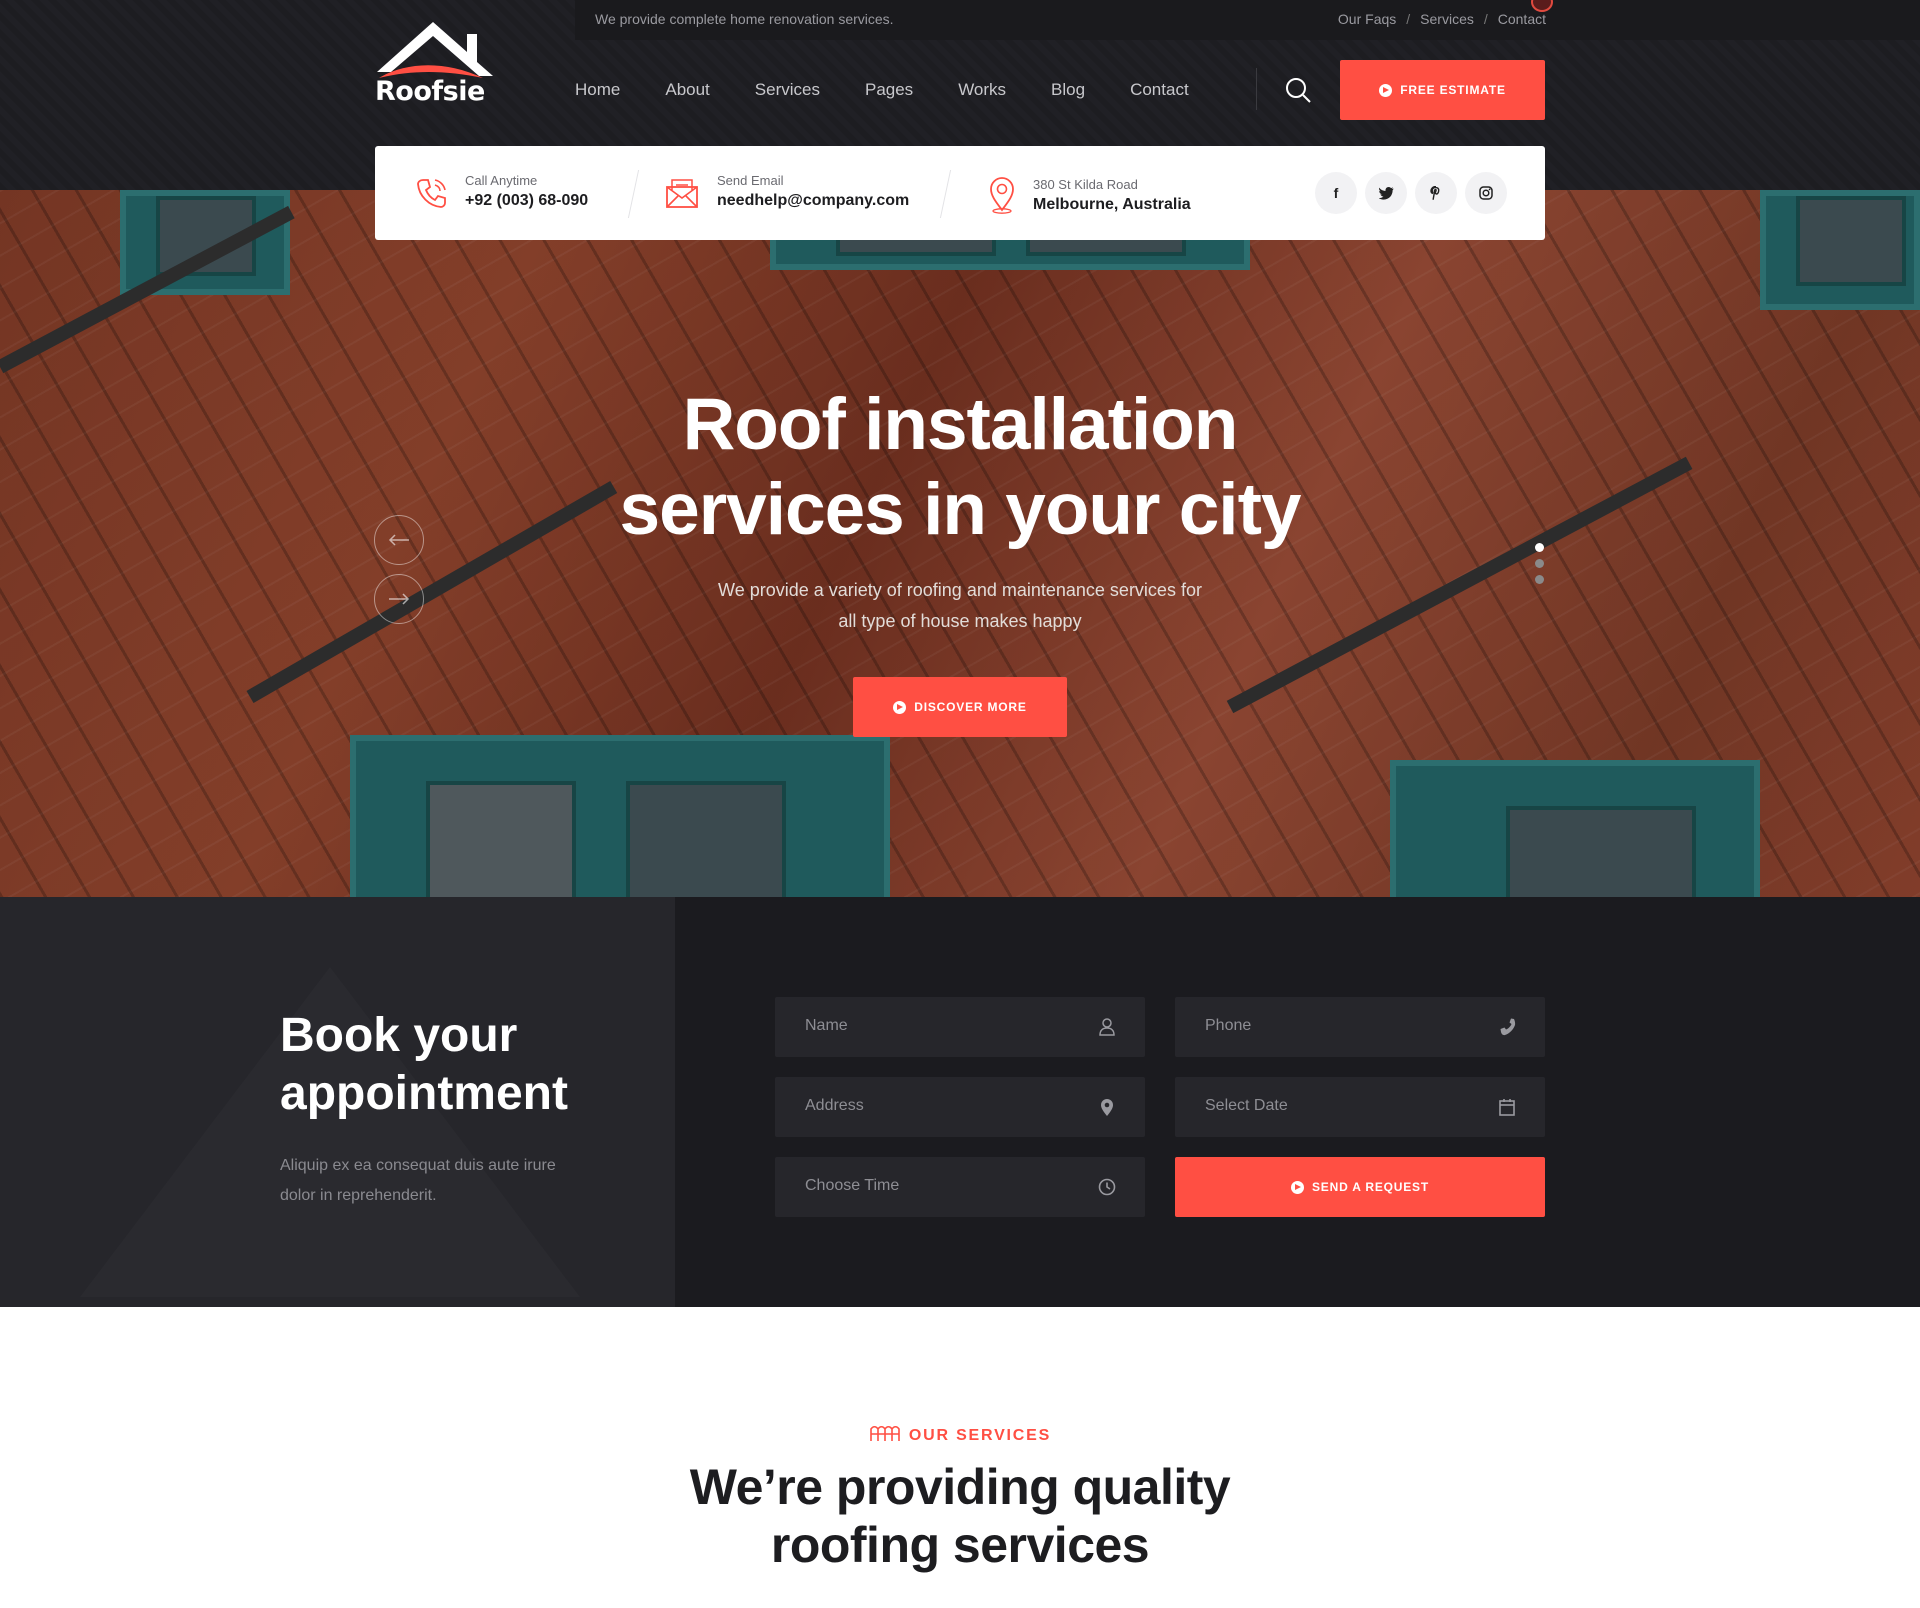 This screenshot has height=1608, width=1920. Describe the element at coordinates (1336, 193) in the screenshot. I see `facebook-icon: f` at that location.